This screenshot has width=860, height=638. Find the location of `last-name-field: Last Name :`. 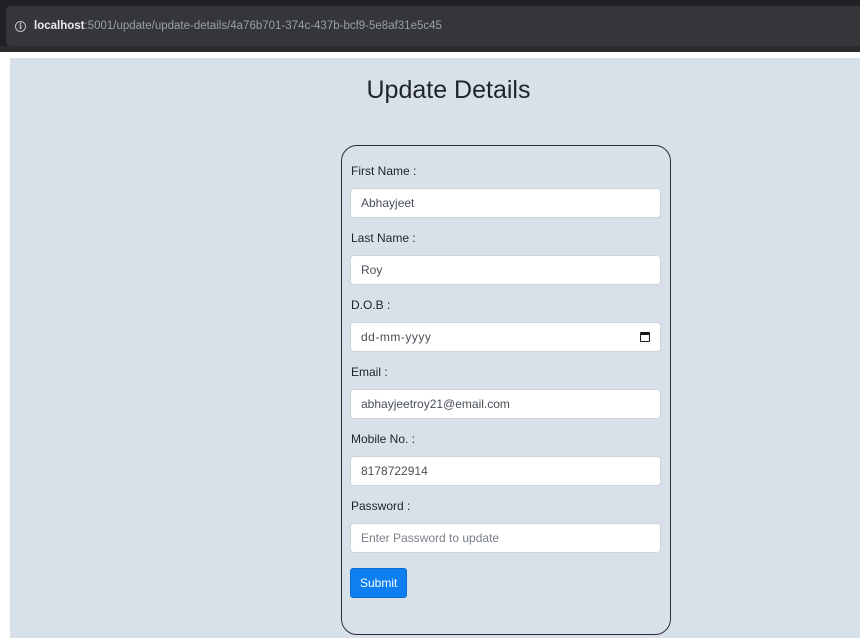

last-name-field: Last Name : is located at coordinates (506, 258).